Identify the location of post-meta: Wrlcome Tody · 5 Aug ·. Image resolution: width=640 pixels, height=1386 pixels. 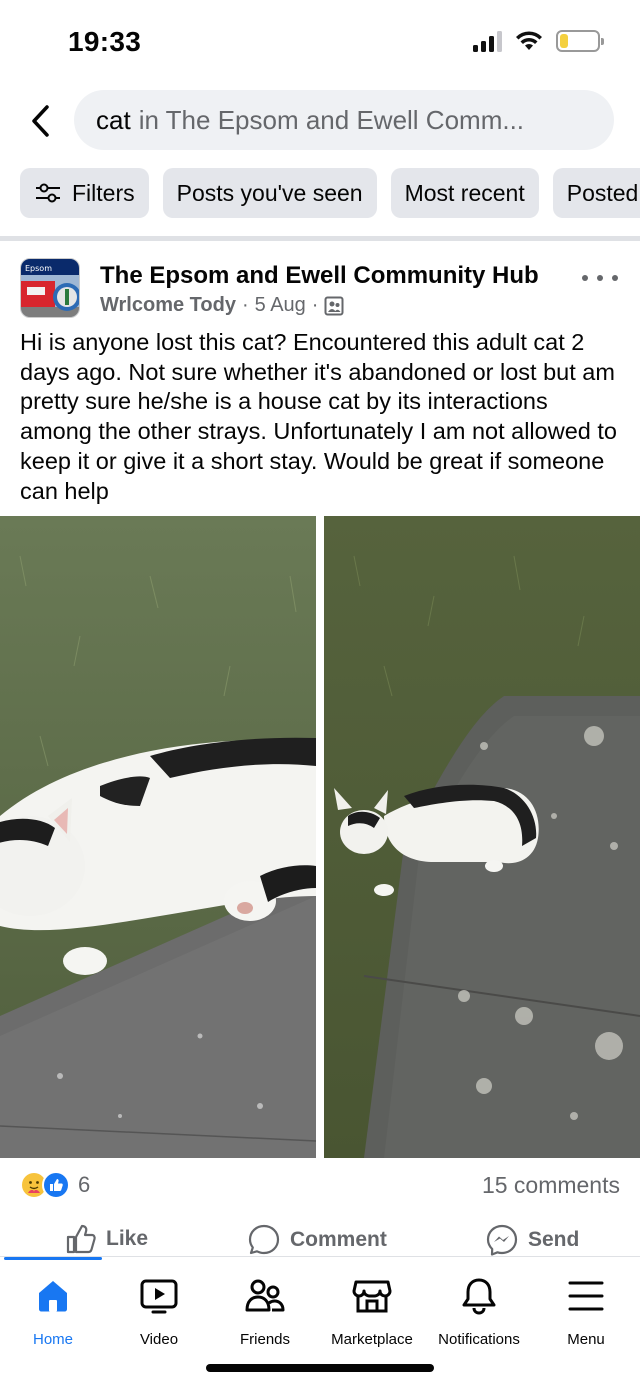
(222, 305).